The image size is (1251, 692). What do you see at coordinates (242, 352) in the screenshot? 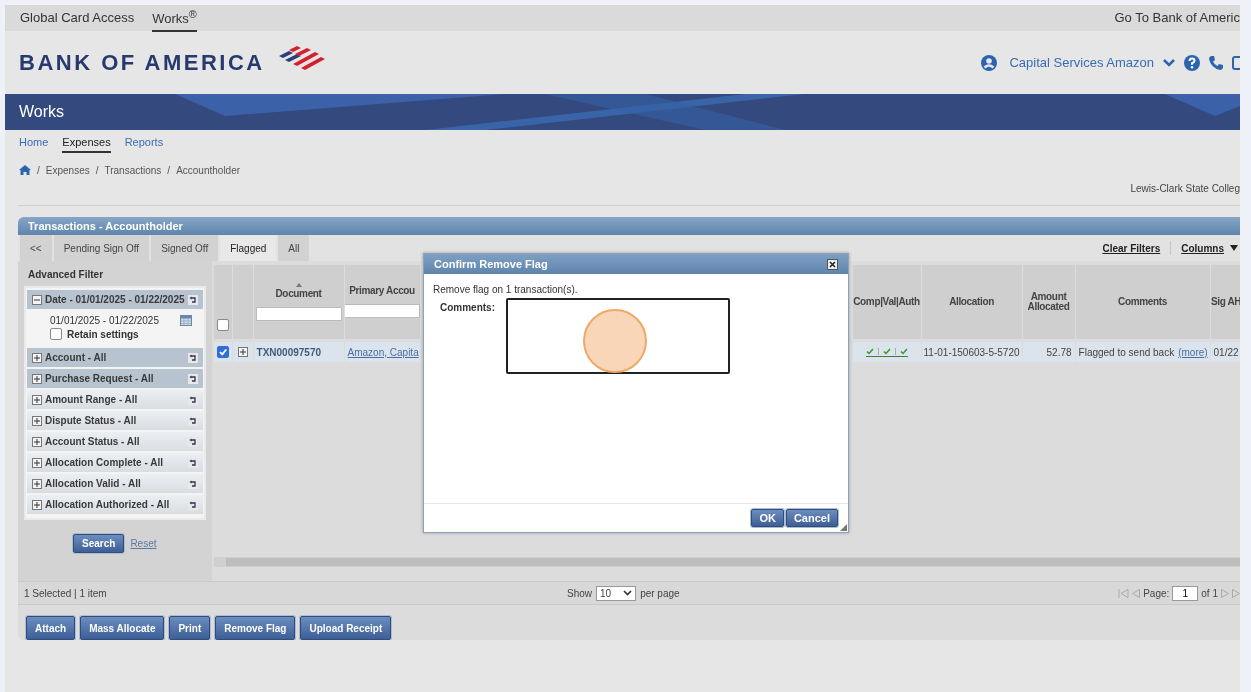
I see `expand-icon` at bounding box center [242, 352].